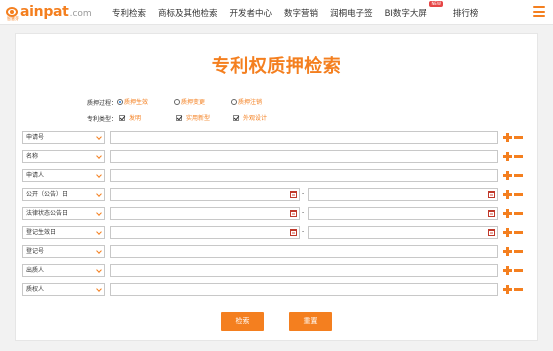 Image resolution: width=553 pixels, height=351 pixels. Describe the element at coordinates (436, 3) in the screenshot. I see `new-badge: NEW` at that location.